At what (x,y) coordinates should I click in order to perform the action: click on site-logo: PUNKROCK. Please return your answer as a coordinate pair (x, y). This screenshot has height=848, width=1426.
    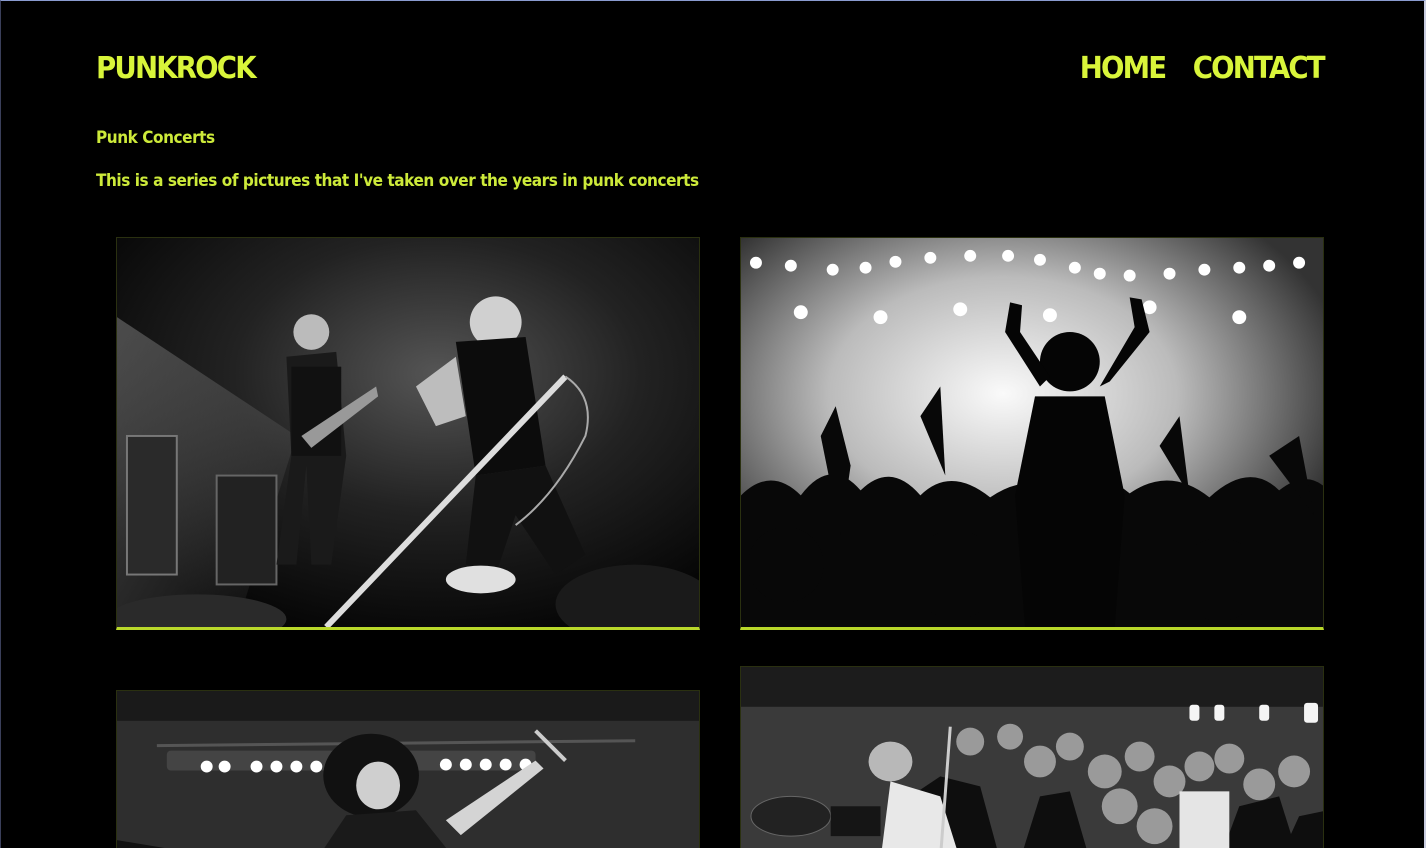
    Looking at the image, I should click on (176, 68).